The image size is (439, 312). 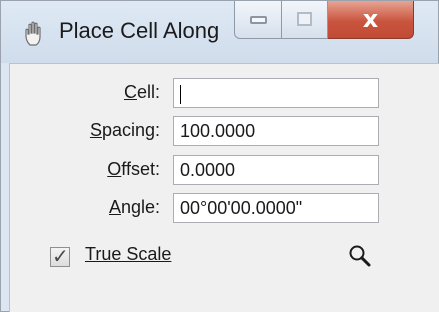 What do you see at coordinates (139, 30) in the screenshot?
I see `window-title: Place Cell Along` at bounding box center [139, 30].